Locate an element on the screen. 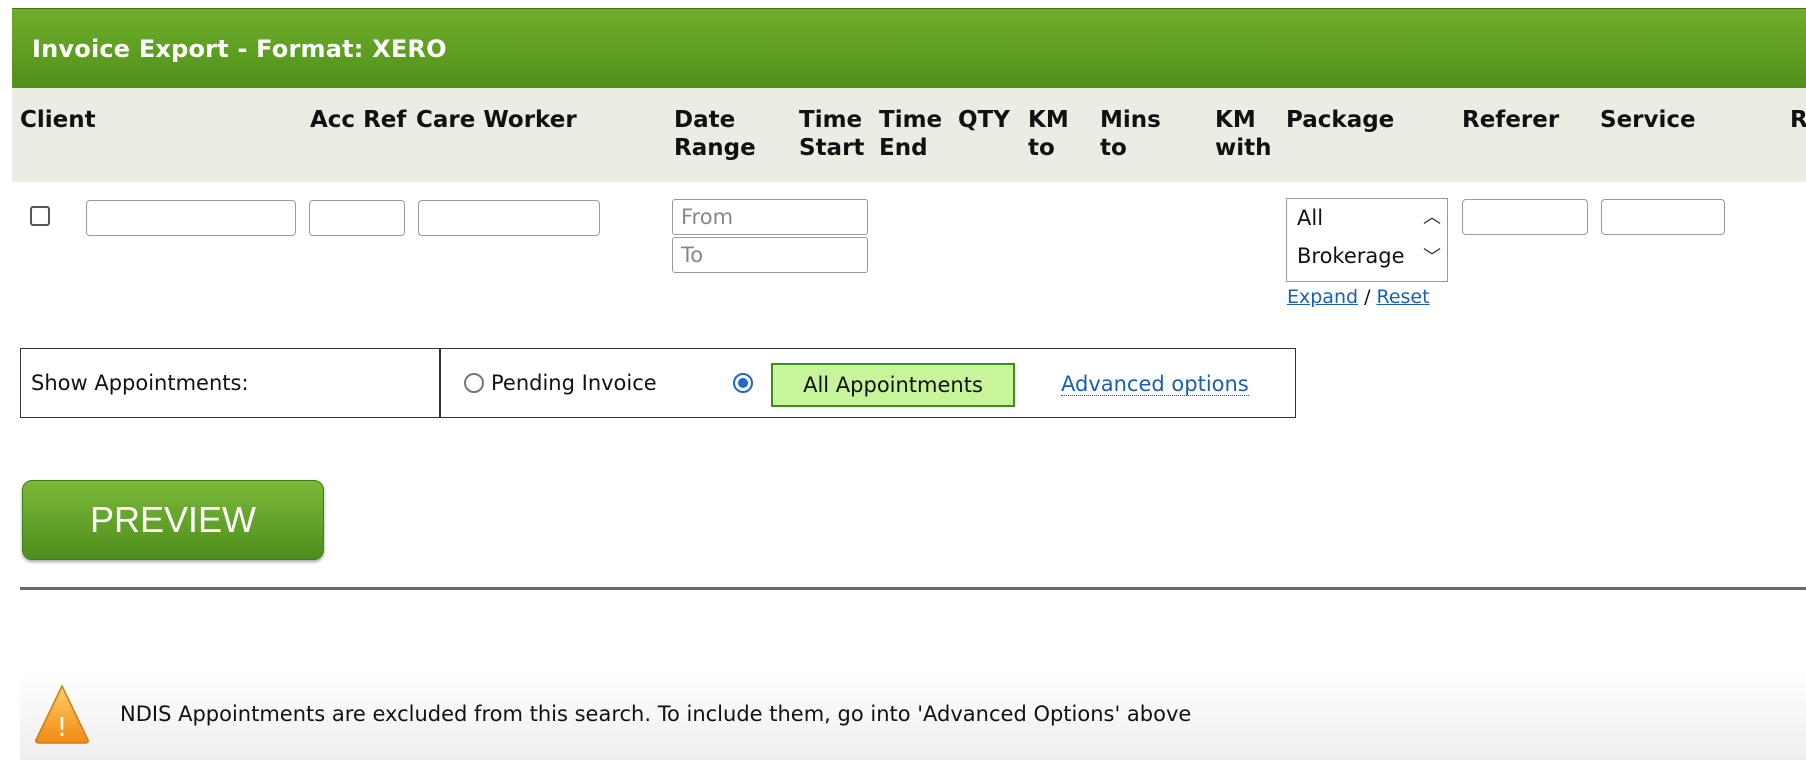  col-service: Service is located at coordinates (1648, 120).